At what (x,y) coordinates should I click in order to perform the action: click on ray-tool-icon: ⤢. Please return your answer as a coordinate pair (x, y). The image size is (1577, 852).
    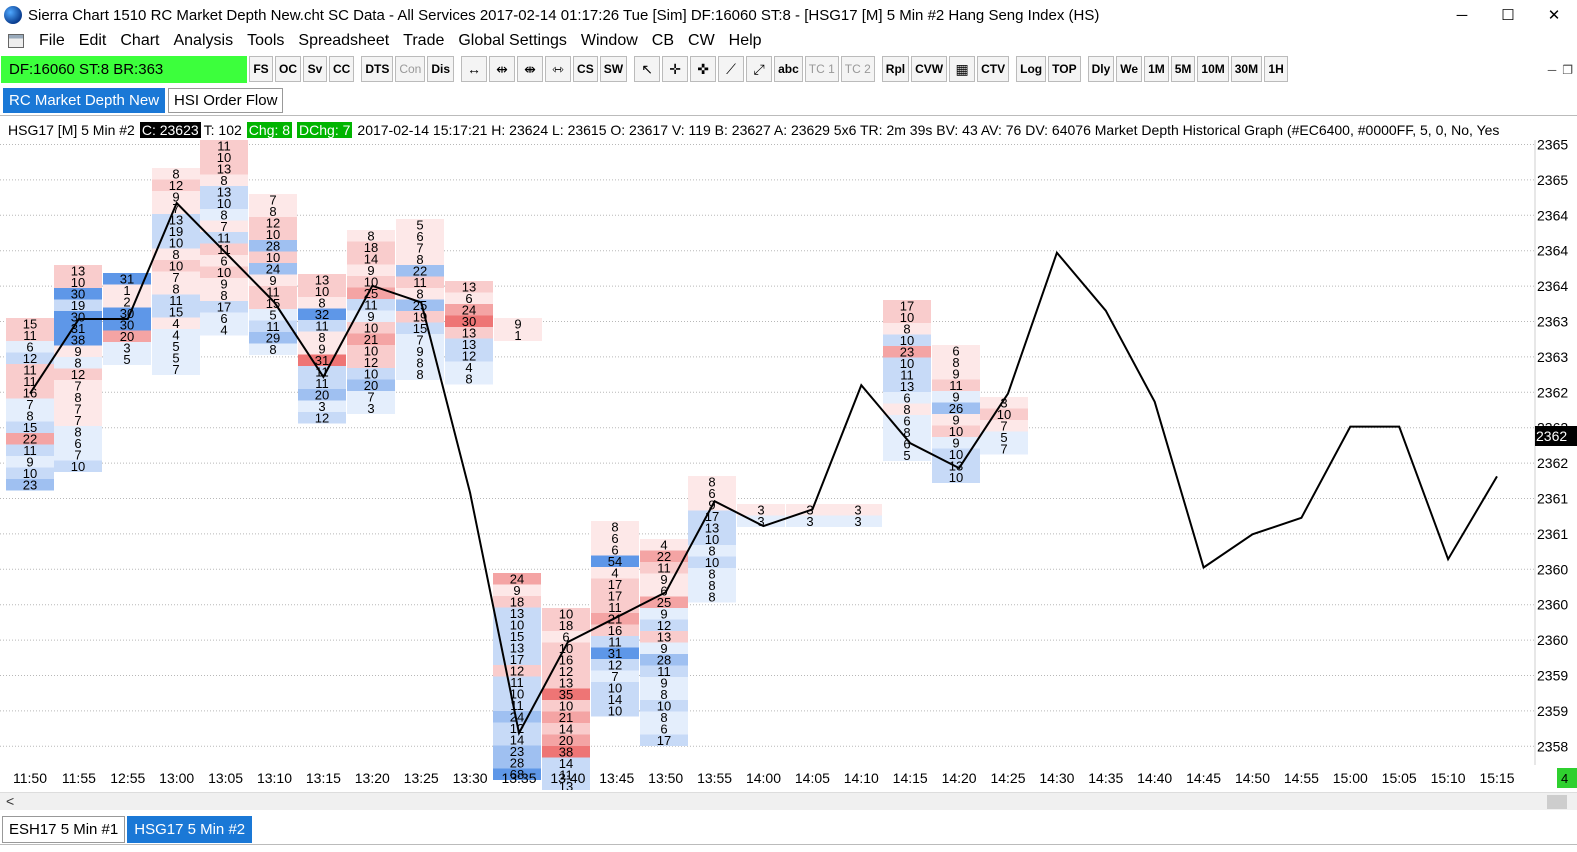
    Looking at the image, I should click on (759, 69).